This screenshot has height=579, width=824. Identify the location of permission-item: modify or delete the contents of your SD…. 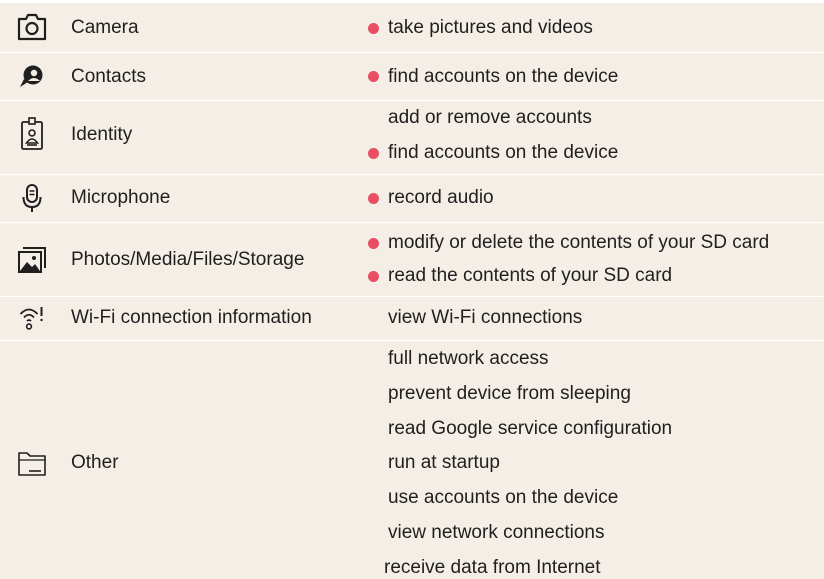
(579, 242).